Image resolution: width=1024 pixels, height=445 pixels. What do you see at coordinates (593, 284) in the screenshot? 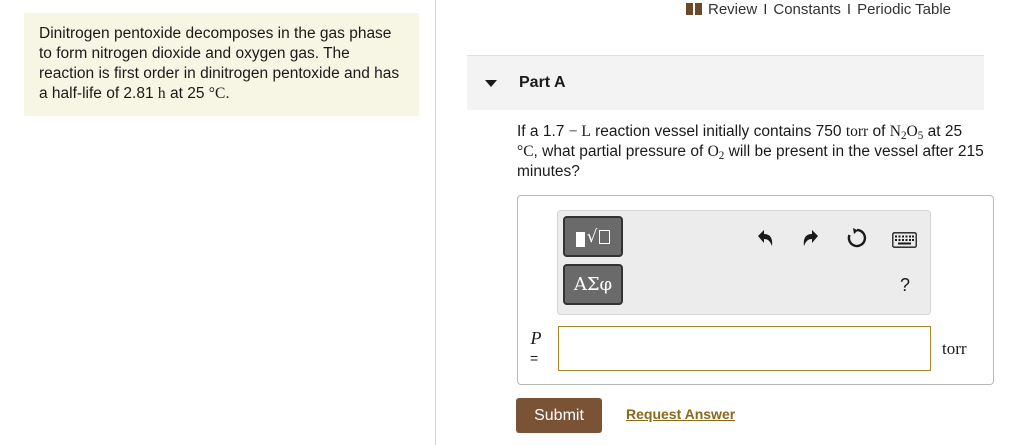
I see `greek-symbols-button: ΑΣφ` at bounding box center [593, 284].